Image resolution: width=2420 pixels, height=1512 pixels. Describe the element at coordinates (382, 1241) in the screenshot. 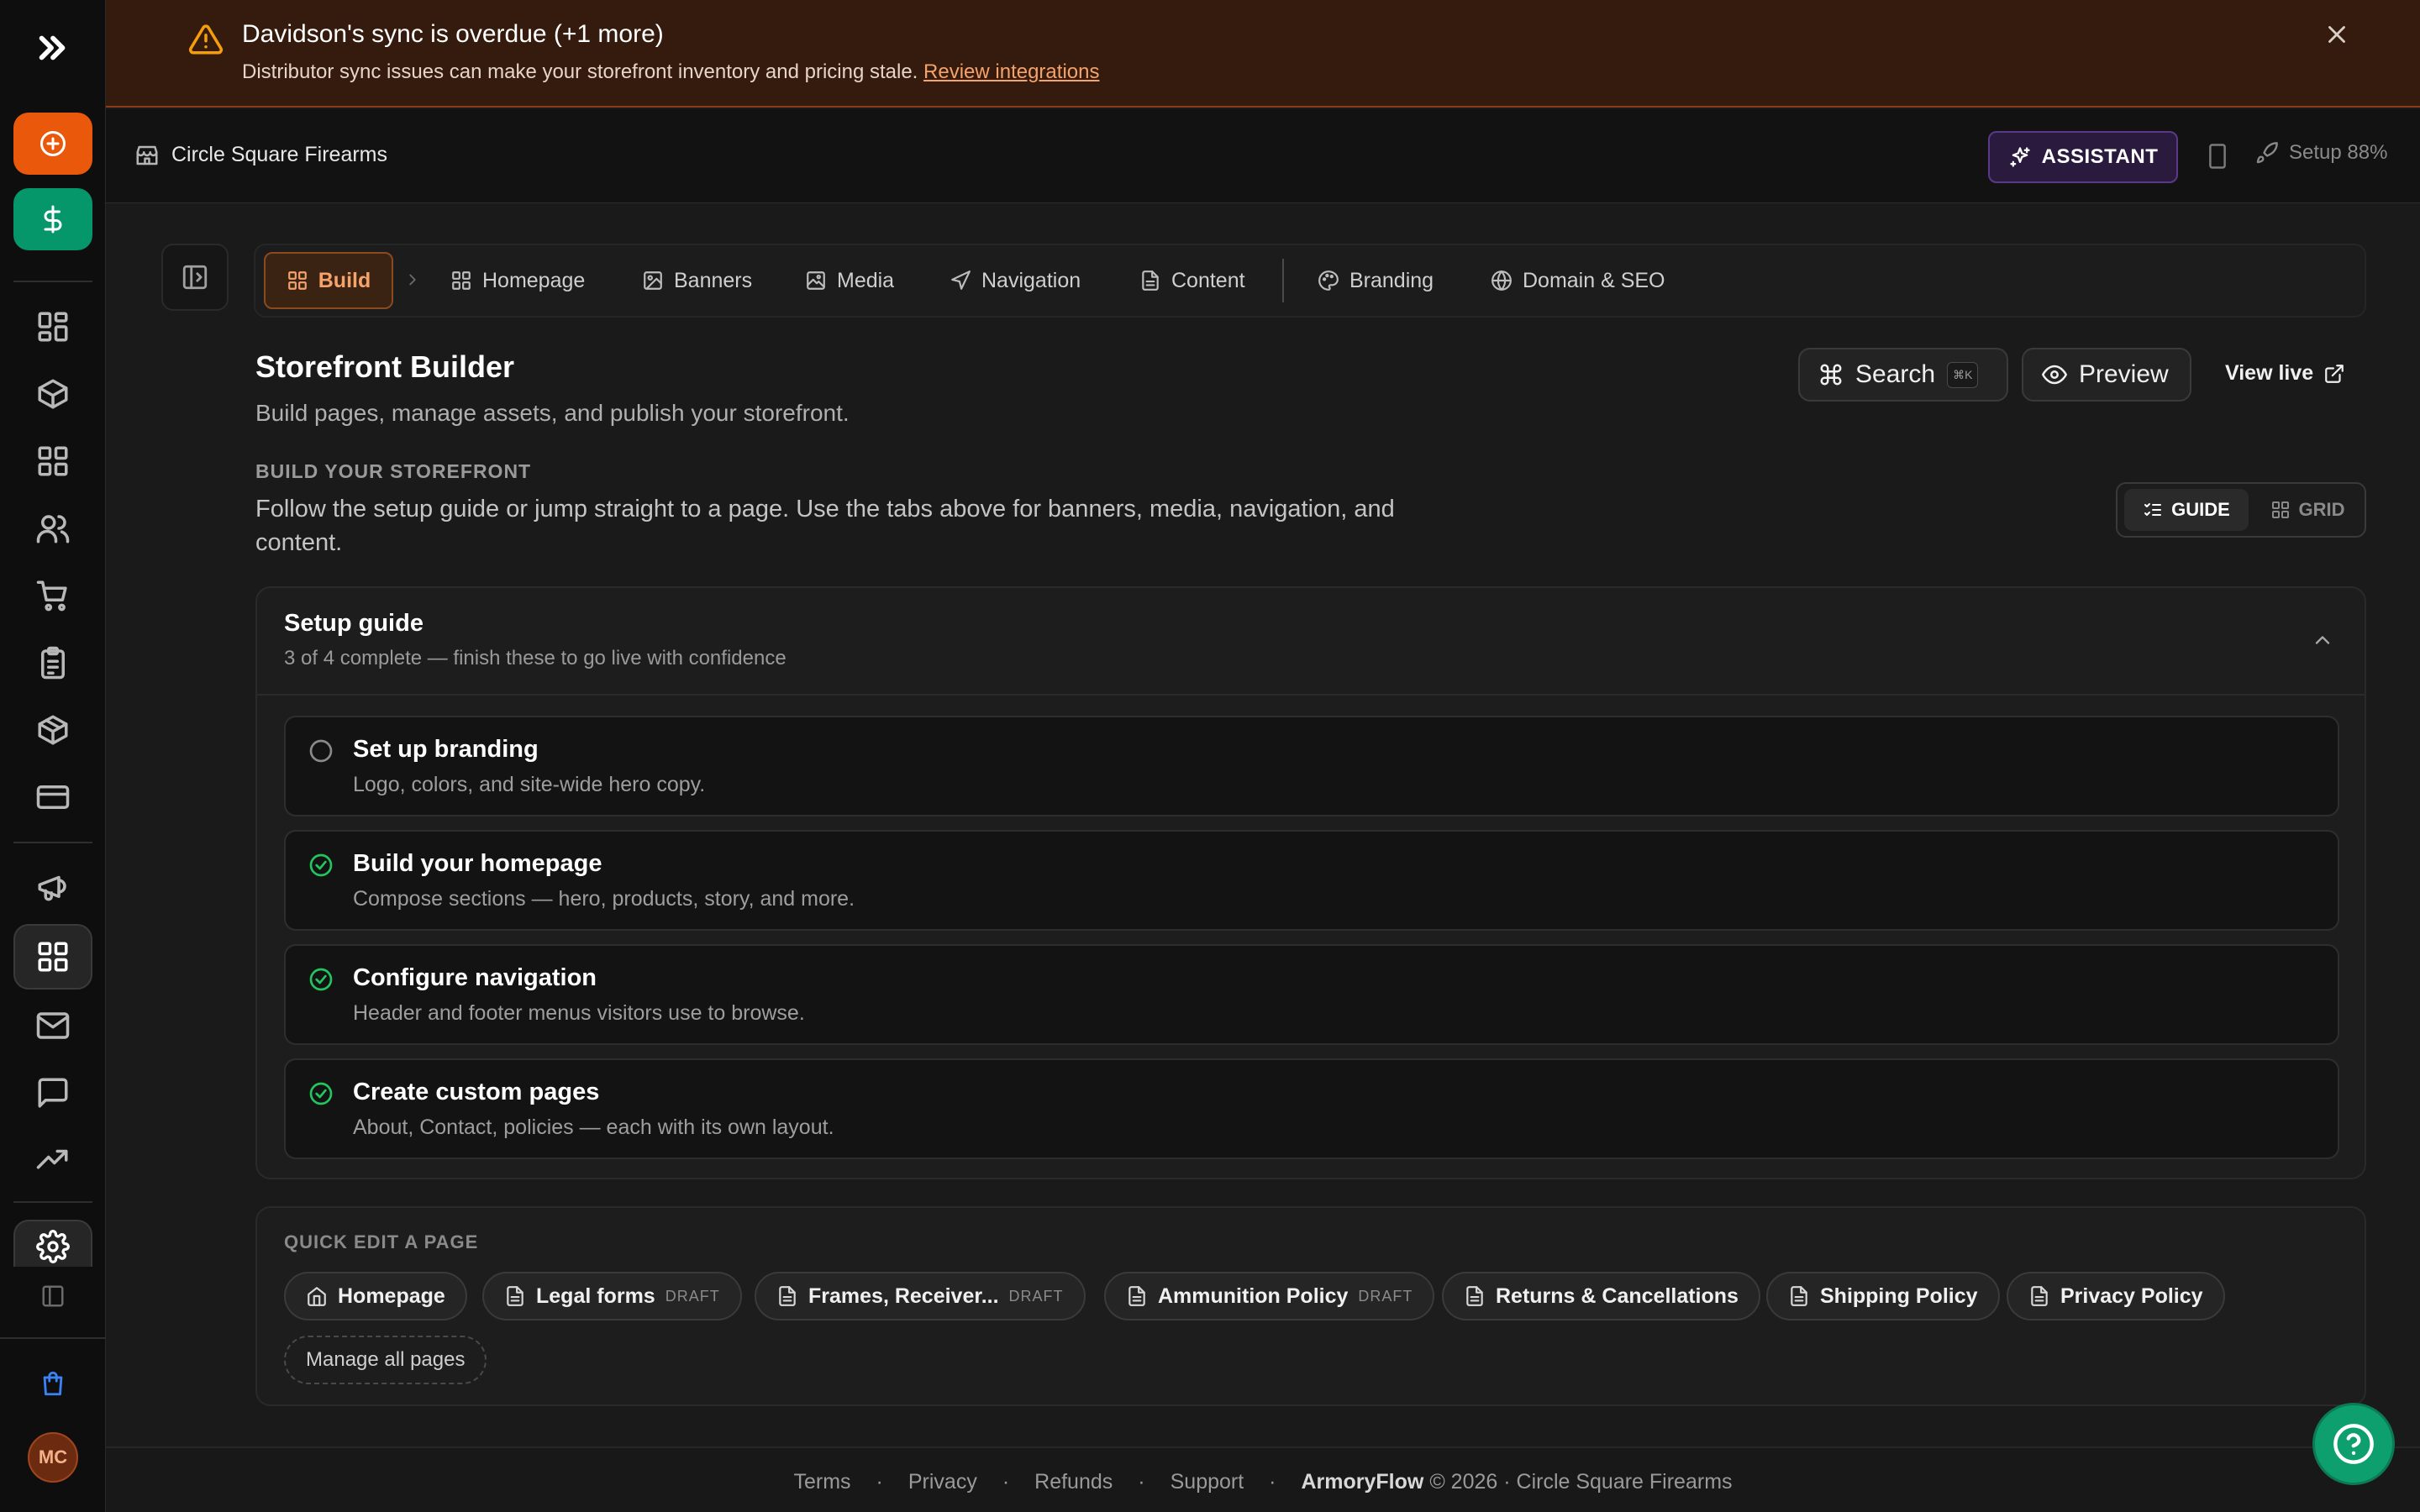

I see `quick-edit-label: QUICK EDIT A PAGE` at that location.